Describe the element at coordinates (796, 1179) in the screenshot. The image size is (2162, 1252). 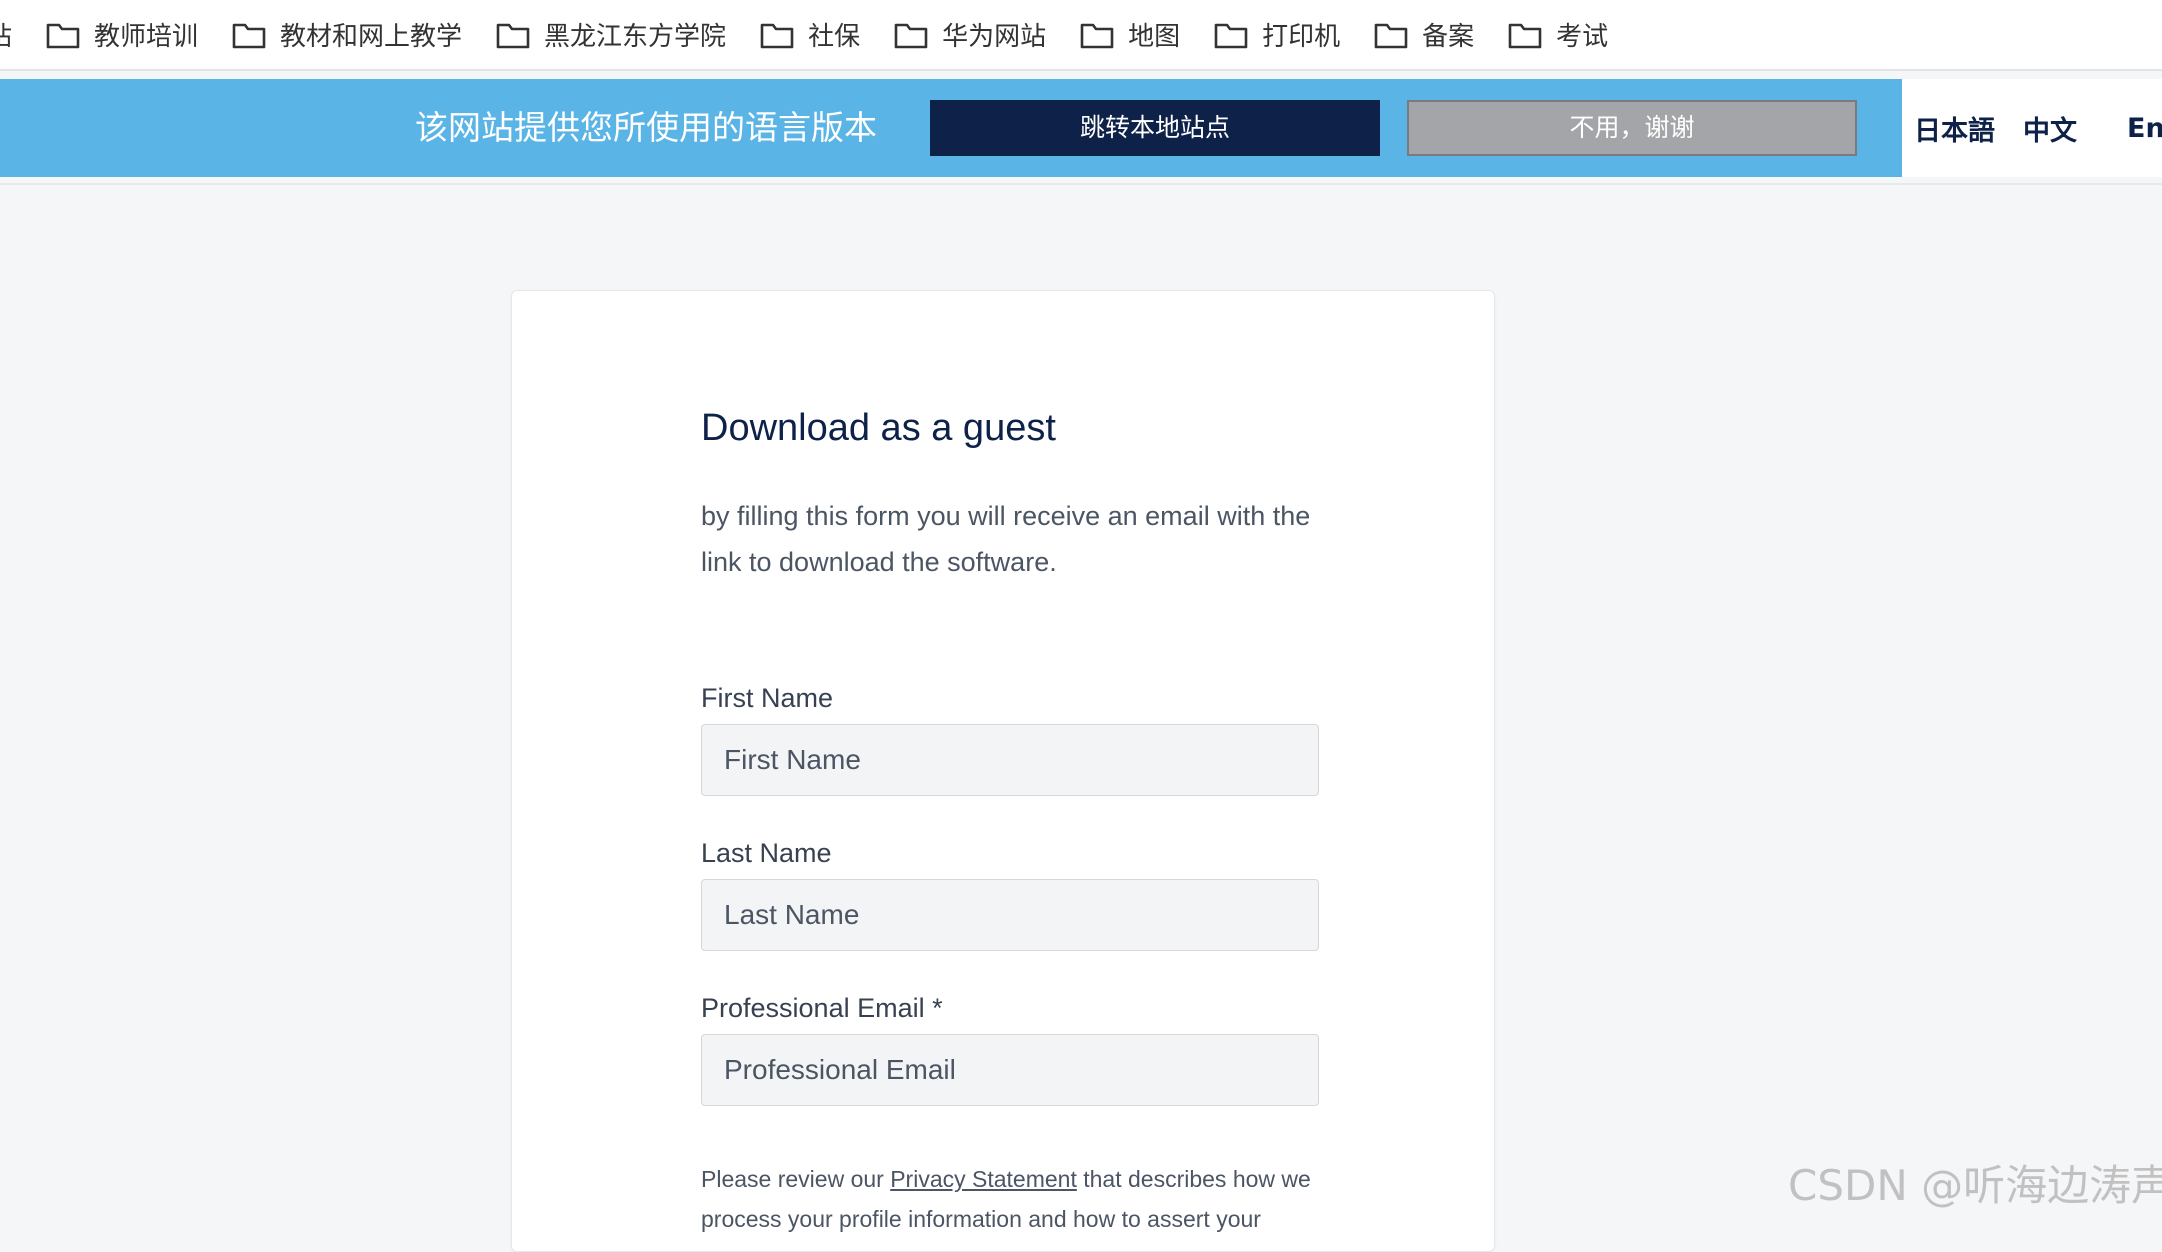
I see `privacy-text-before: Please review our` at that location.